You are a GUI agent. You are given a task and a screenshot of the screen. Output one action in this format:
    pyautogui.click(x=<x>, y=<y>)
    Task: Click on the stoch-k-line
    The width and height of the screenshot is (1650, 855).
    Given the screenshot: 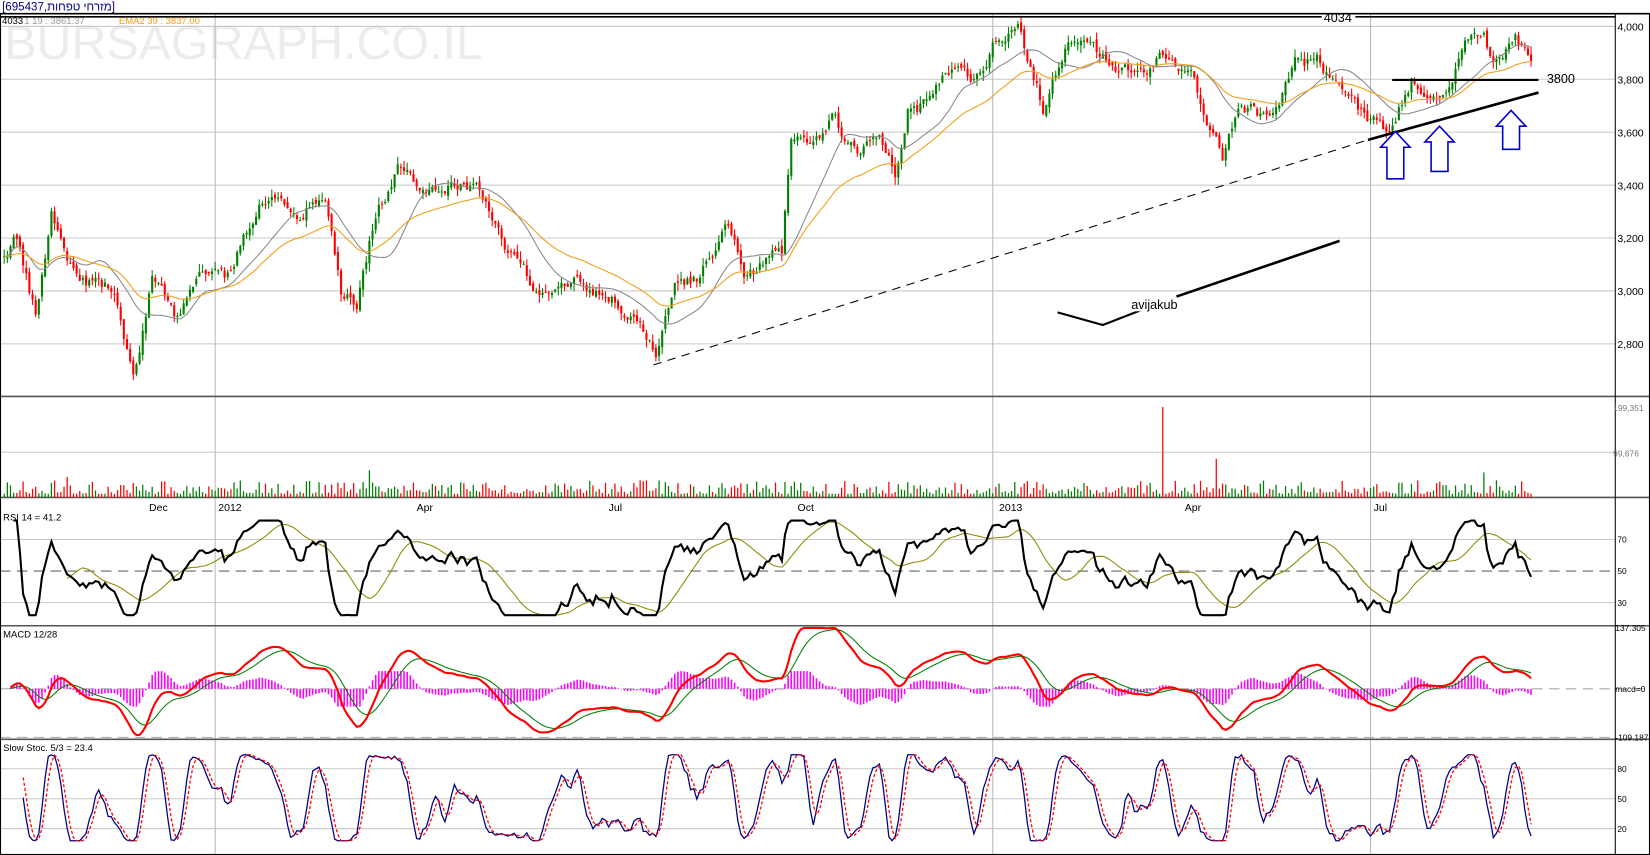 What is the action you would take?
    pyautogui.click(x=777, y=797)
    